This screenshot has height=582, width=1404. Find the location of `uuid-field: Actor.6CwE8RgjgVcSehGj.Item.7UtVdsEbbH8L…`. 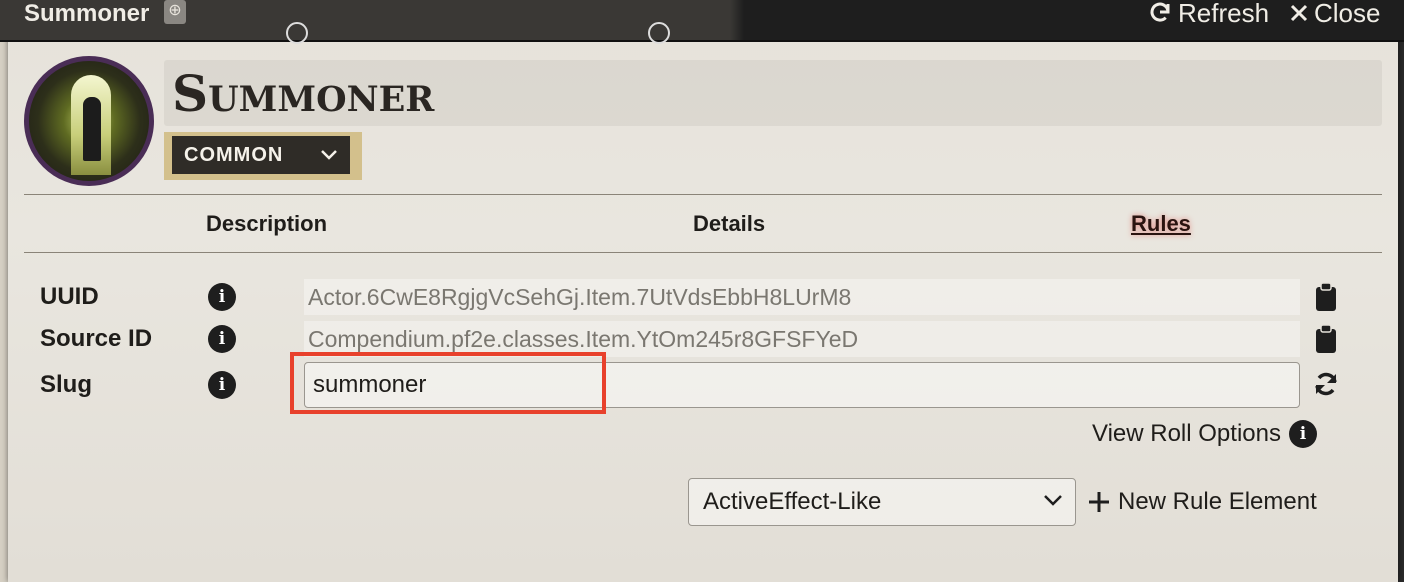

uuid-field: Actor.6CwE8RgjgVcSehGj.Item.7UtVdsEbbH8L… is located at coordinates (802, 297).